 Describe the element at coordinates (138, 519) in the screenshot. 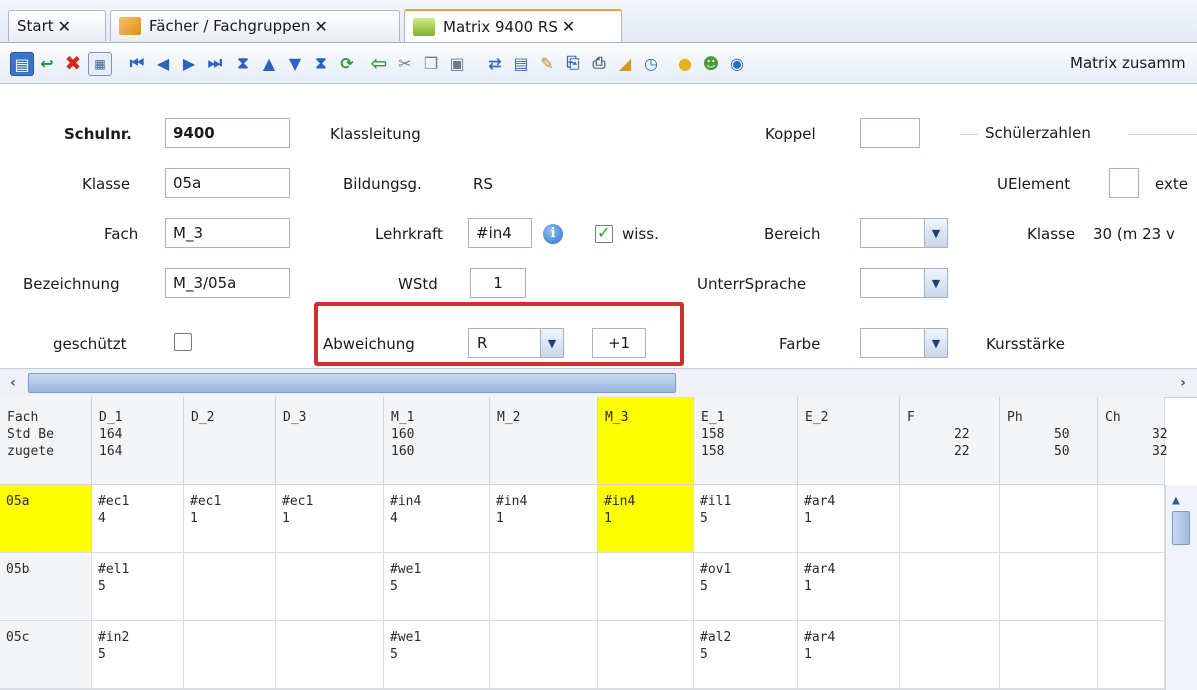

I see `table-cell: #ec1 4` at that location.